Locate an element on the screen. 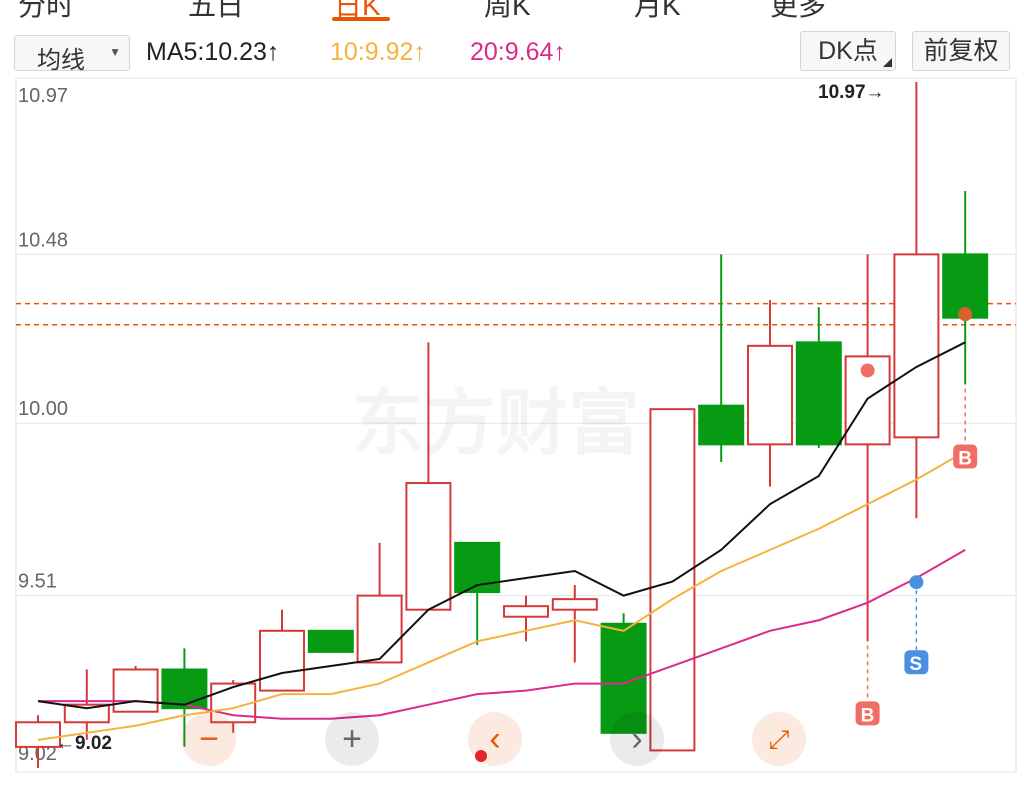  reference-lines is located at coordinates (516, 314).